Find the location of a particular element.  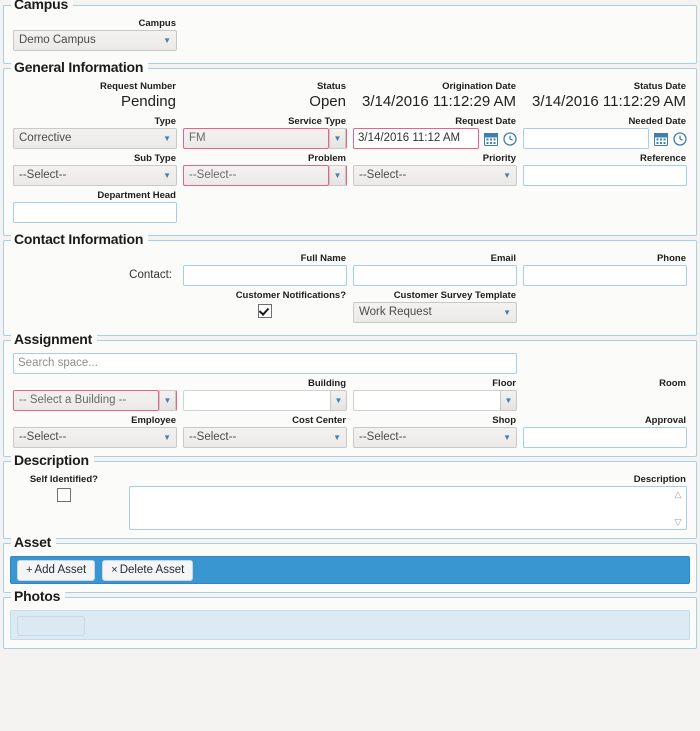

service-type-value: FM is located at coordinates (256, 138).